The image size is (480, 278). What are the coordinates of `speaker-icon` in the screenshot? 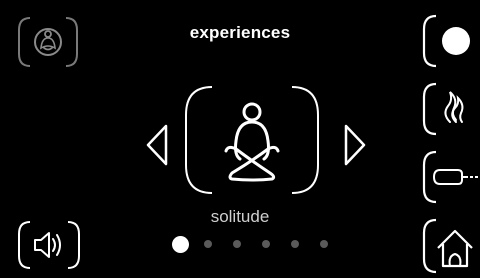 It's located at (49, 245).